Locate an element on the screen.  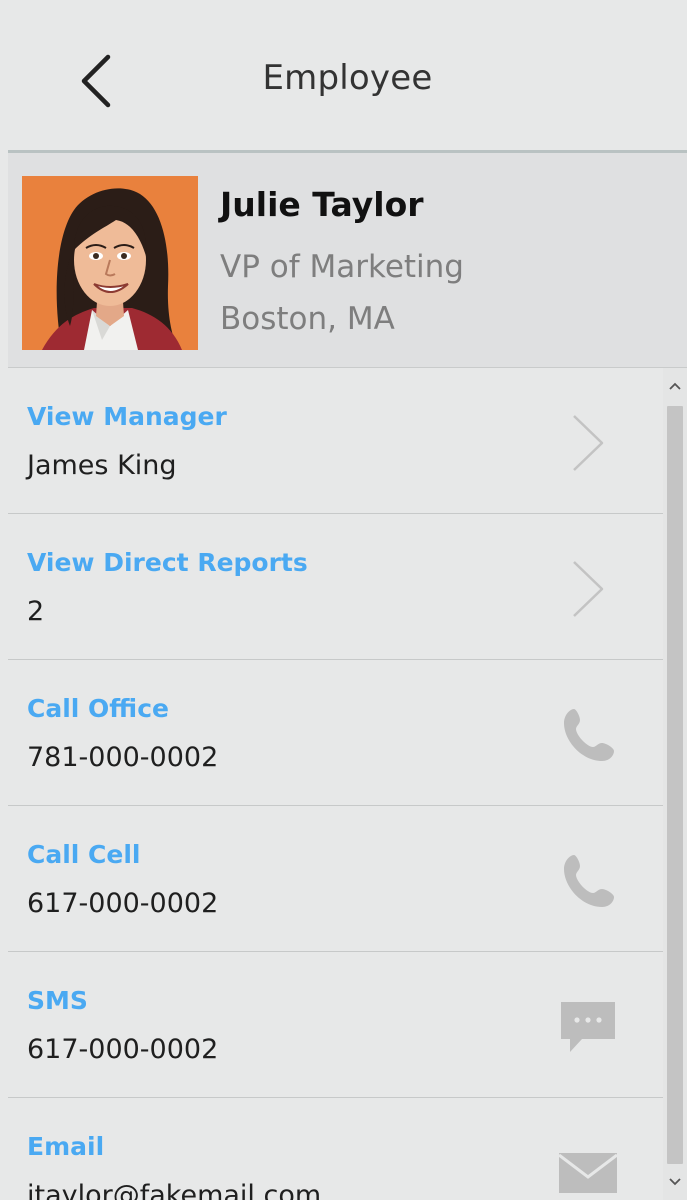
employee-name: Julie Taylor is located at coordinates (322, 204).